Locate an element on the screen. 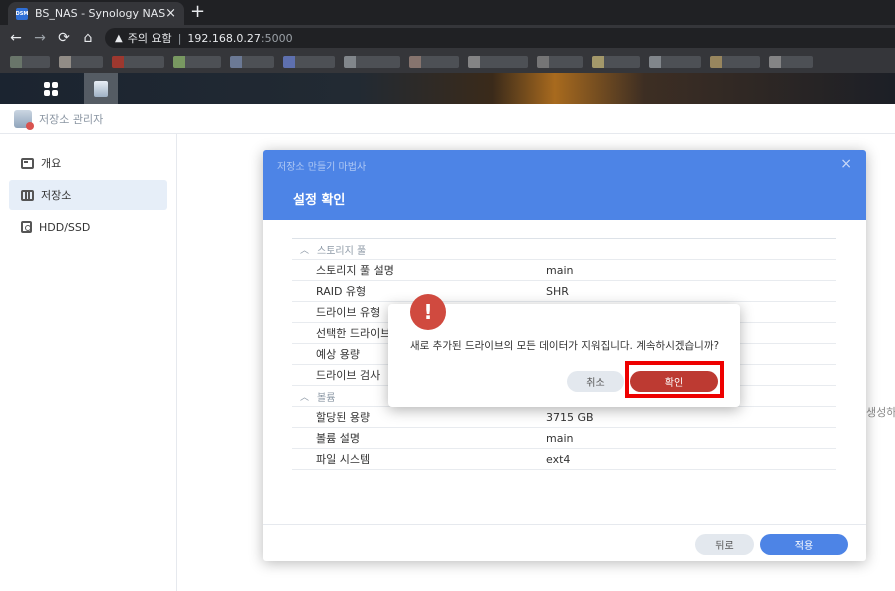 This screenshot has width=895, height=591. apply-button: 적용 is located at coordinates (804, 544).